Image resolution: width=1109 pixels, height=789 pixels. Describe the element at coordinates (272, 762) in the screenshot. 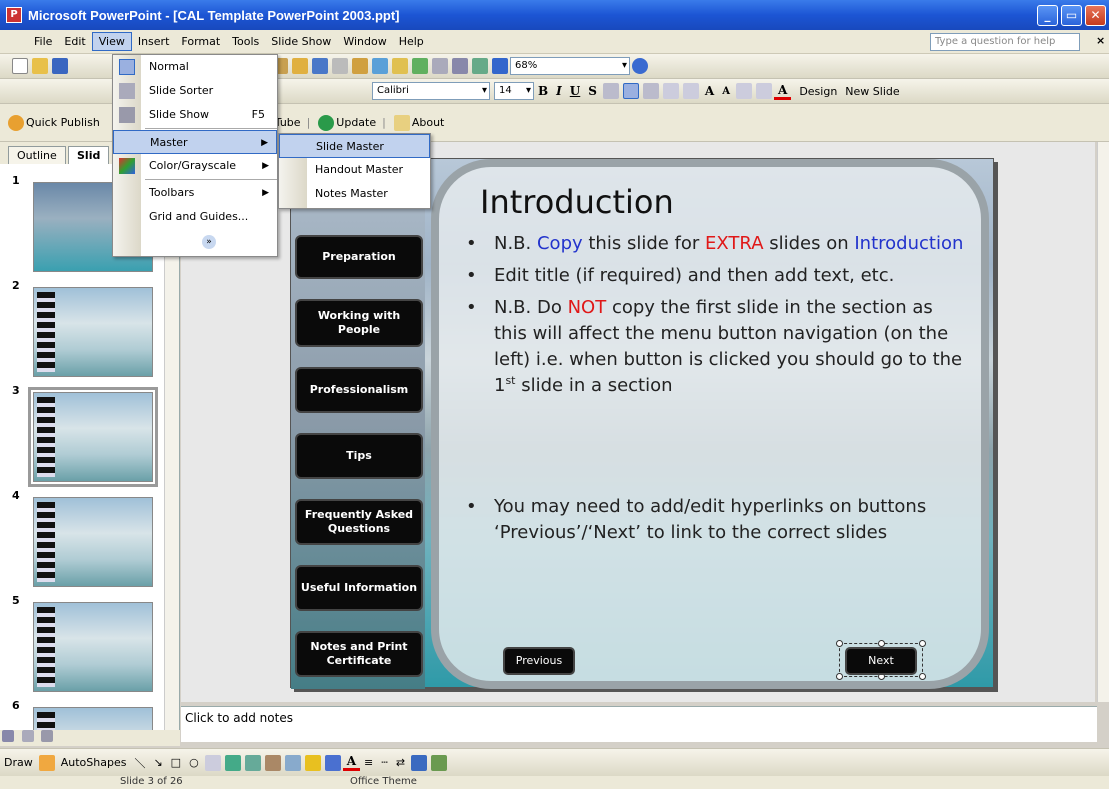

I see `clipart-icon` at that location.